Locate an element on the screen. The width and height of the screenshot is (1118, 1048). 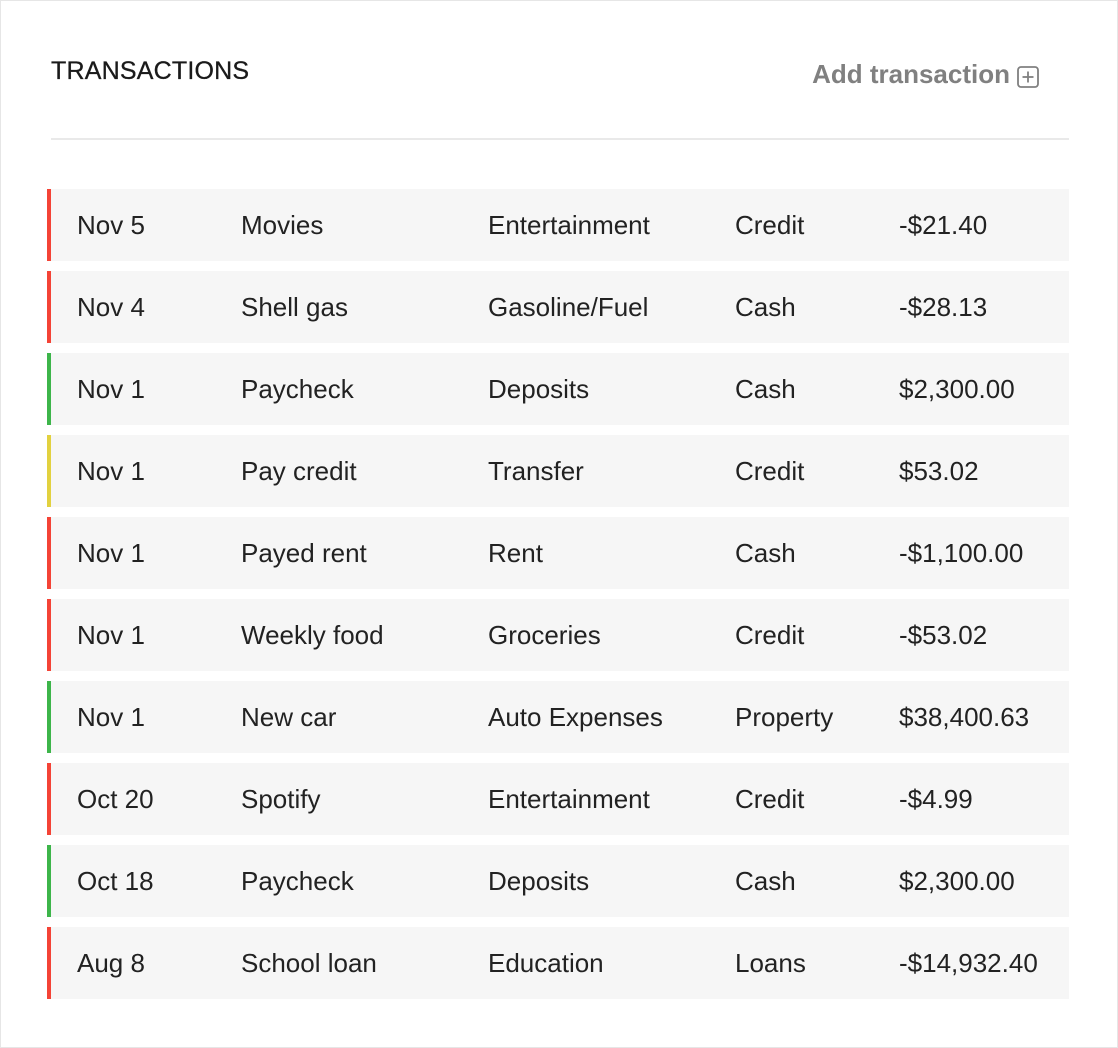
transaction-description: Payed rent is located at coordinates (304, 553).